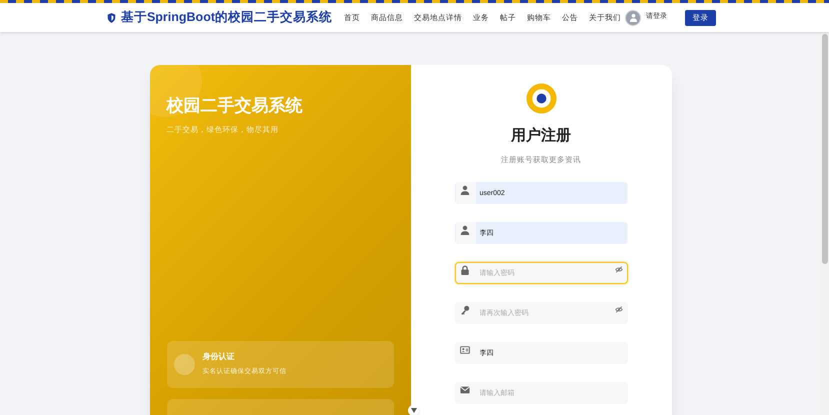  What do you see at coordinates (465, 269) in the screenshot?
I see `lock-icon` at bounding box center [465, 269].